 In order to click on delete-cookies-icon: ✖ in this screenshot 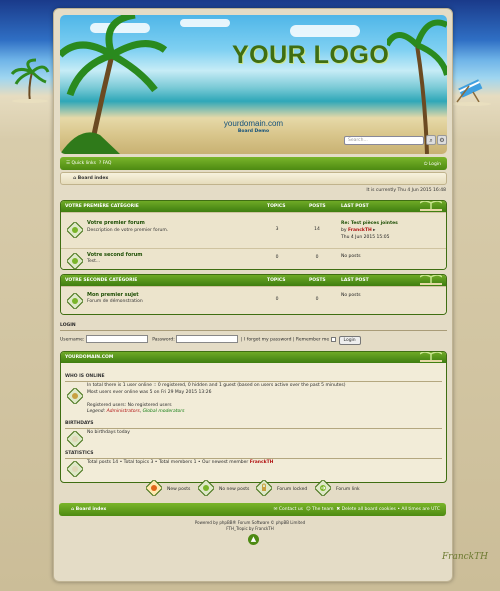, I will do `click(338, 509)`.